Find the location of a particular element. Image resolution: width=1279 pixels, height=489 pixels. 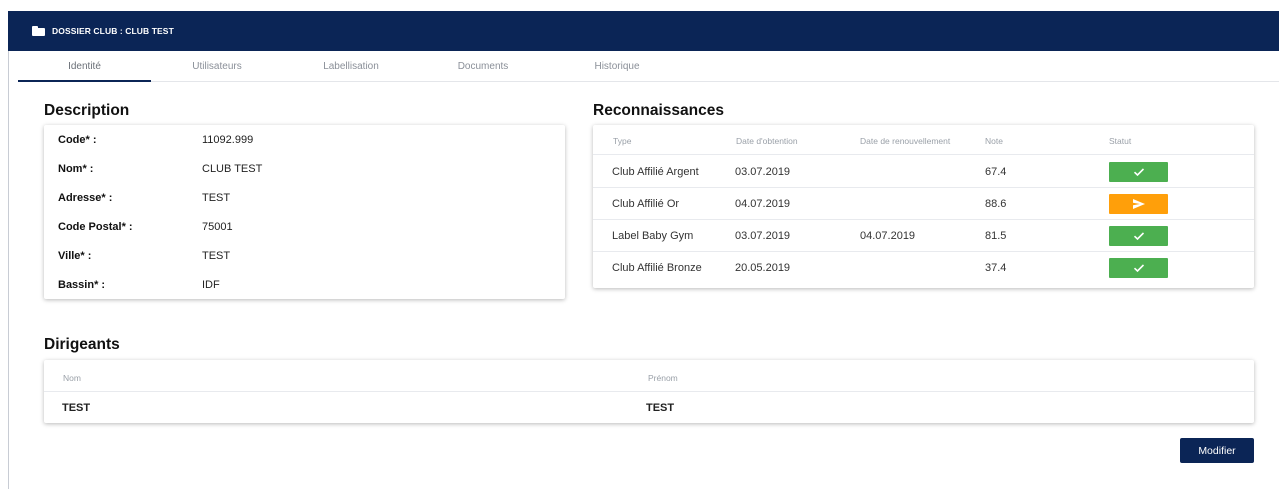

tab-documents: Documents is located at coordinates (483, 67).